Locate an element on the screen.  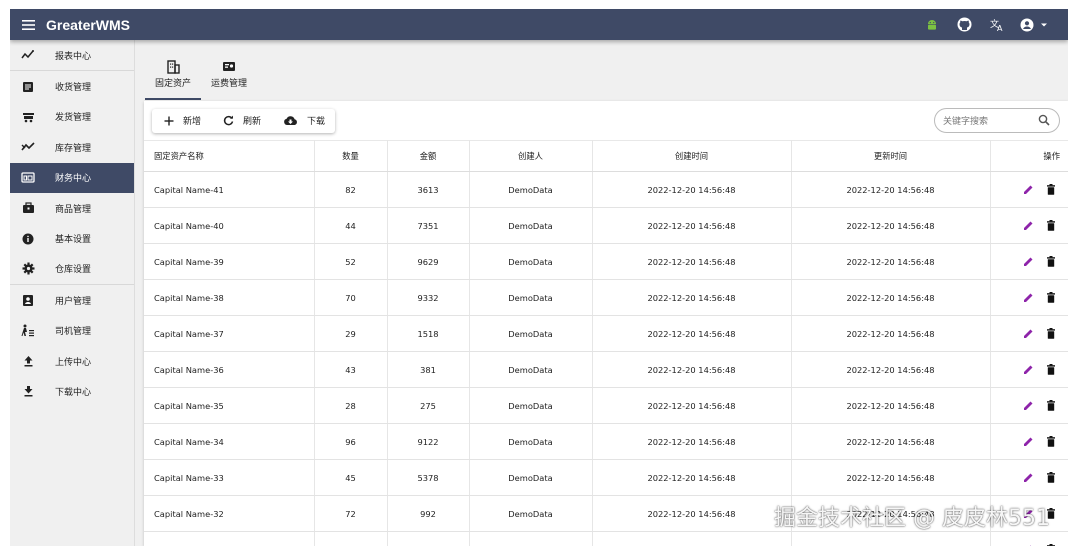
column-header-creator: 创建人 is located at coordinates (531, 156).